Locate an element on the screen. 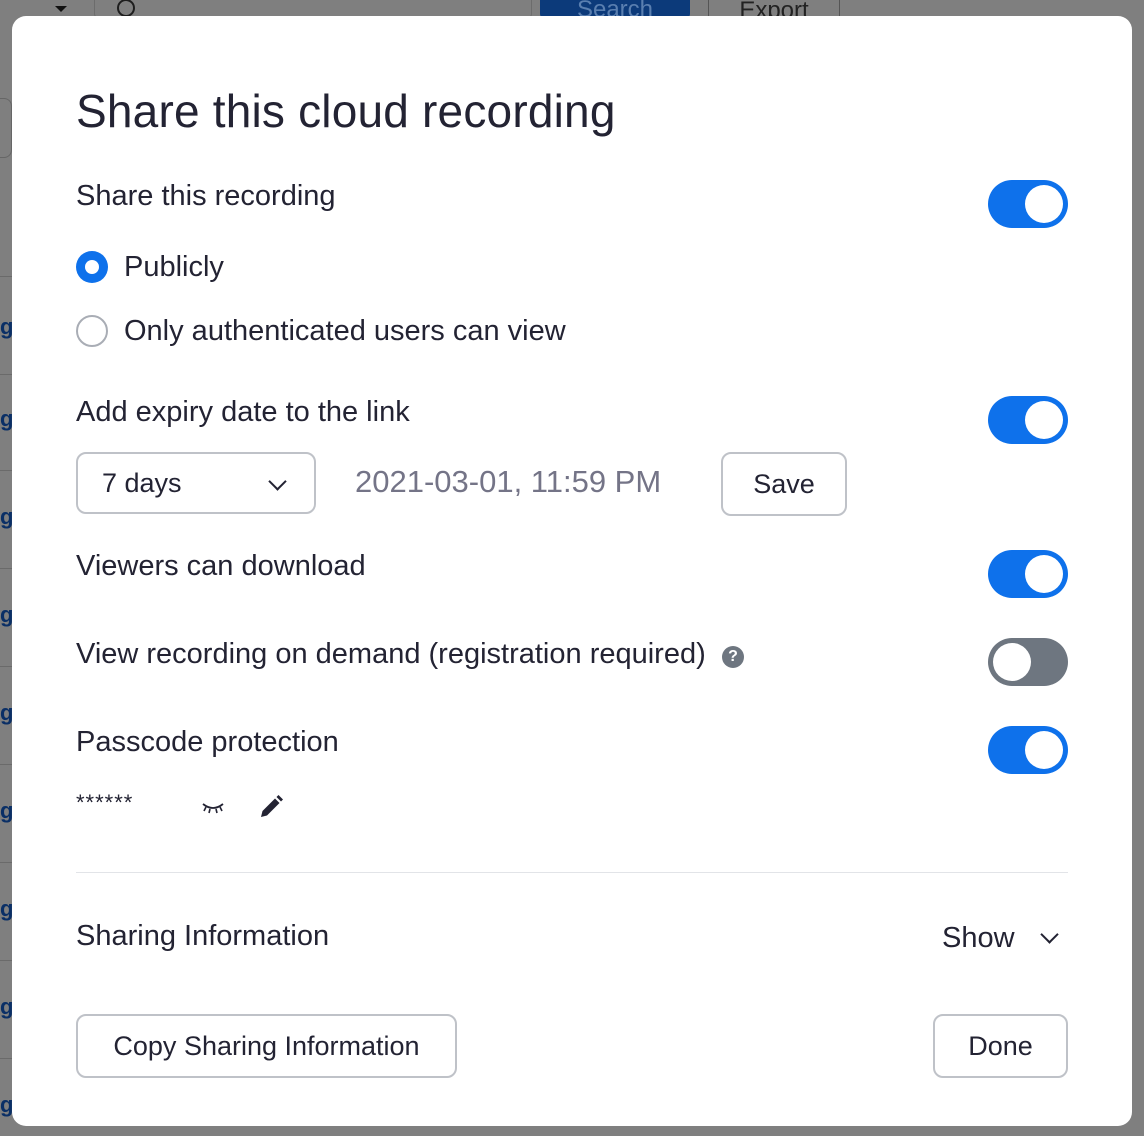 This screenshot has height=1136, width=1144. section-divider is located at coordinates (572, 872).